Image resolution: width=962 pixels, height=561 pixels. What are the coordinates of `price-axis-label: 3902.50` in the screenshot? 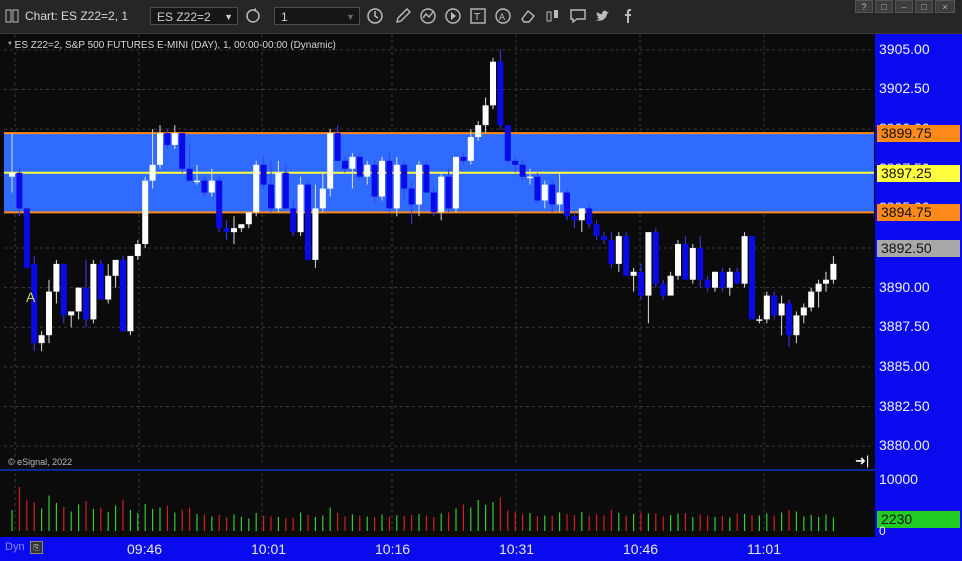 It's located at (904, 88).